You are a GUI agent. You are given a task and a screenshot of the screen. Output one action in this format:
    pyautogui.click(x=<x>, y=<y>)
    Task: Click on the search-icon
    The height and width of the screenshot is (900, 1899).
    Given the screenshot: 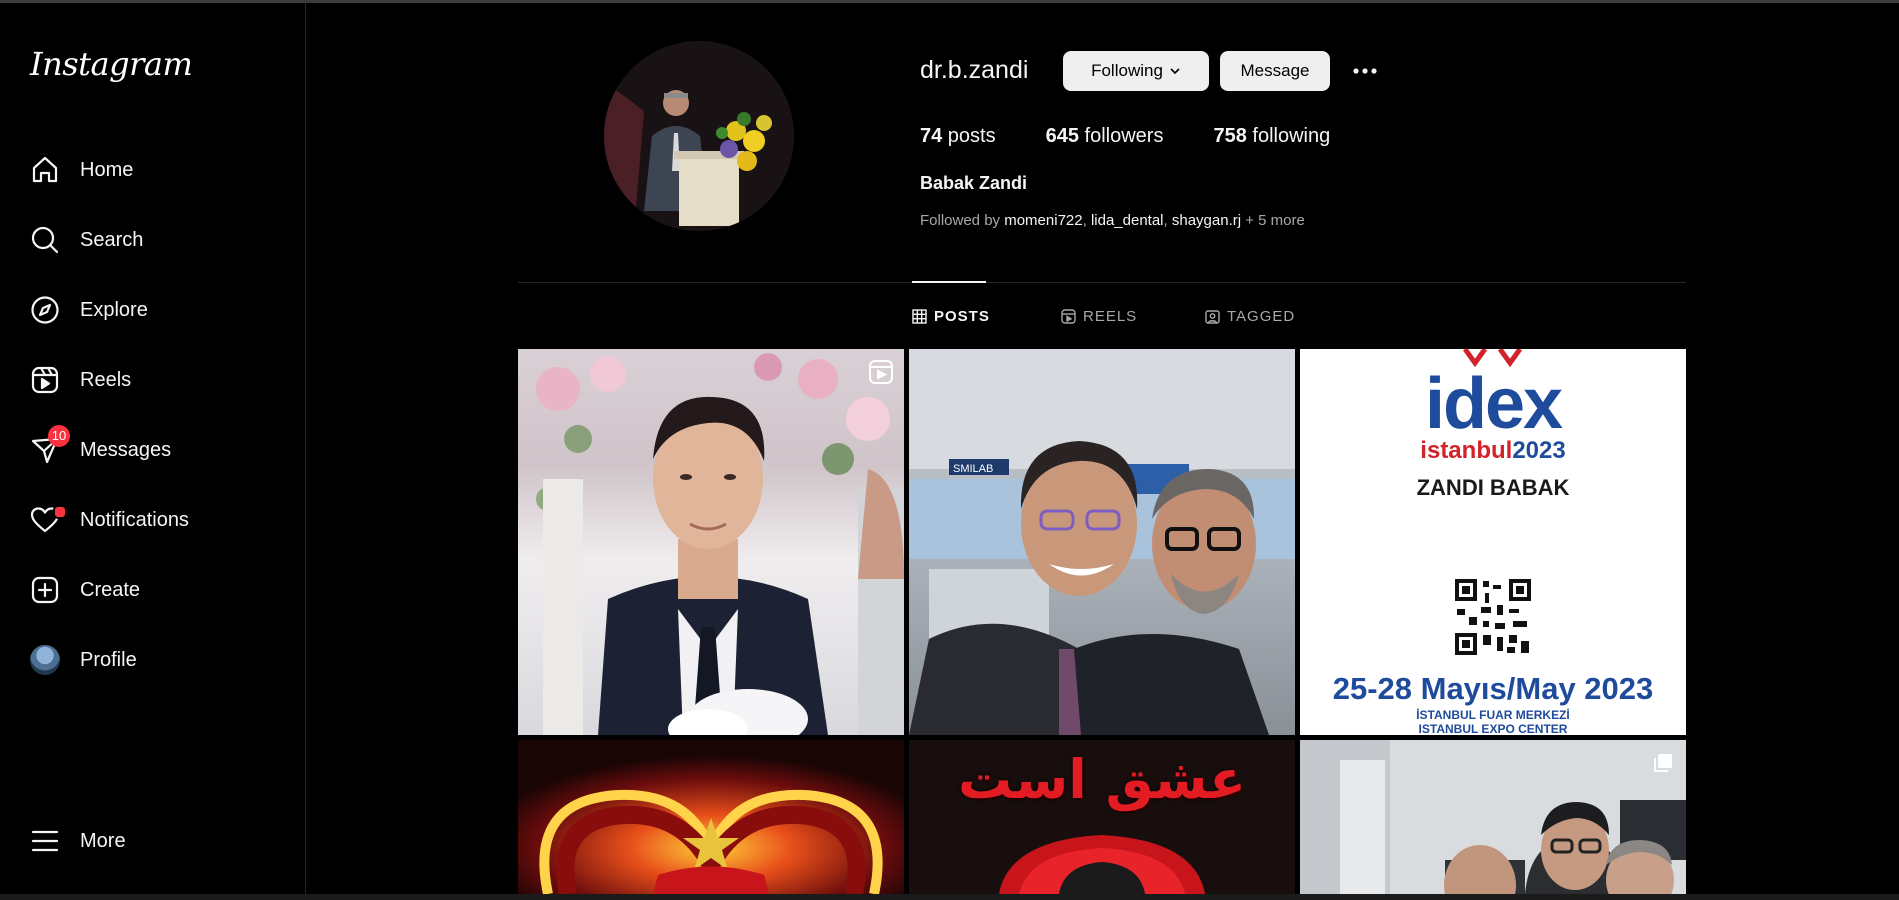 What is the action you would take?
    pyautogui.click(x=45, y=240)
    